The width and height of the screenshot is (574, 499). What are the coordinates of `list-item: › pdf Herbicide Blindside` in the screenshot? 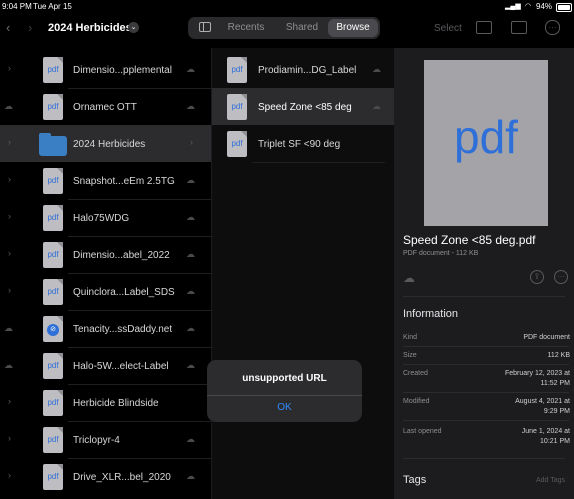 It's located at (105, 402).